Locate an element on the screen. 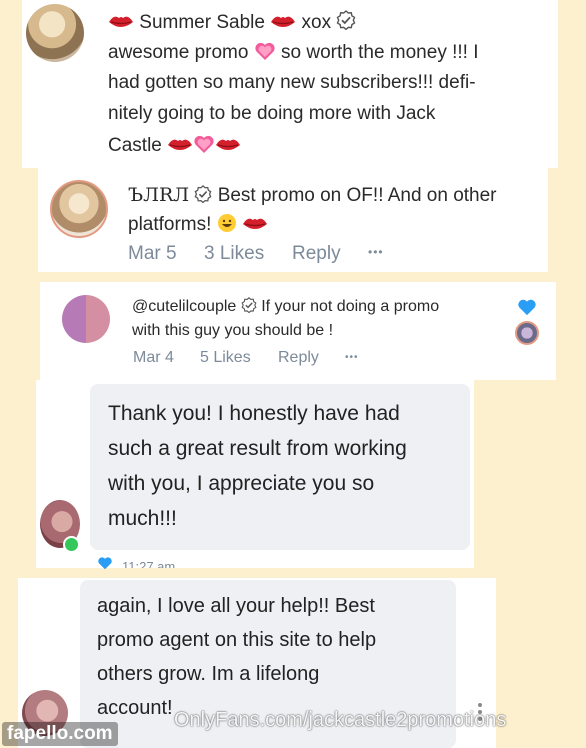 This screenshot has width=586, height=748. chat1-line-4: much!!! is located at coordinates (142, 518).